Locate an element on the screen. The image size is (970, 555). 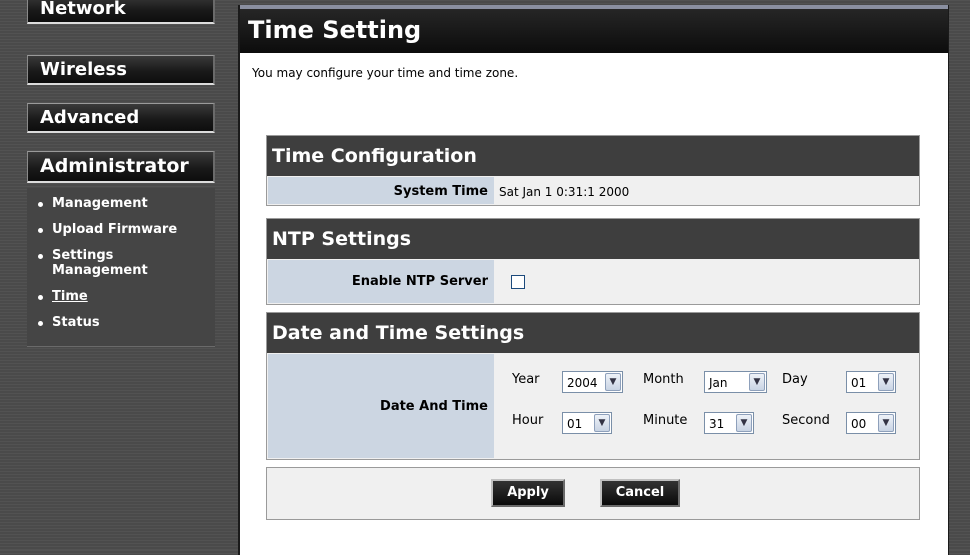
day-select: 01 ▼ is located at coordinates (871, 382).